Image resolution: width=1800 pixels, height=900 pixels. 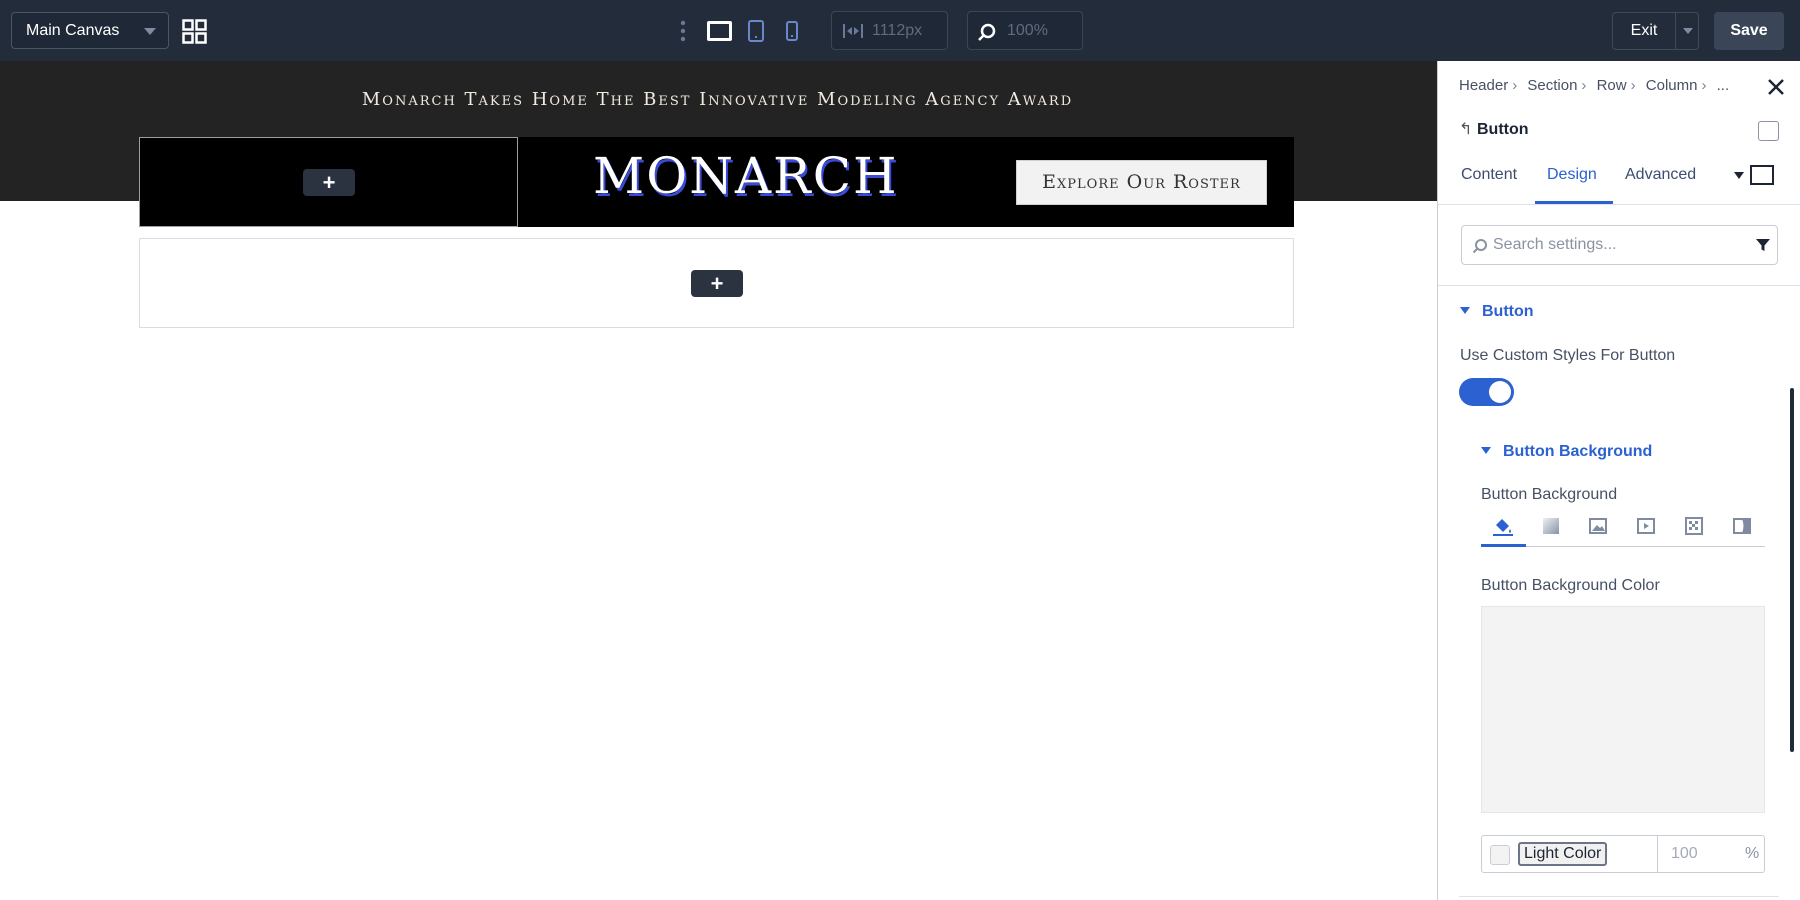 What do you see at coordinates (792, 31) in the screenshot?
I see `phone-view-icon` at bounding box center [792, 31].